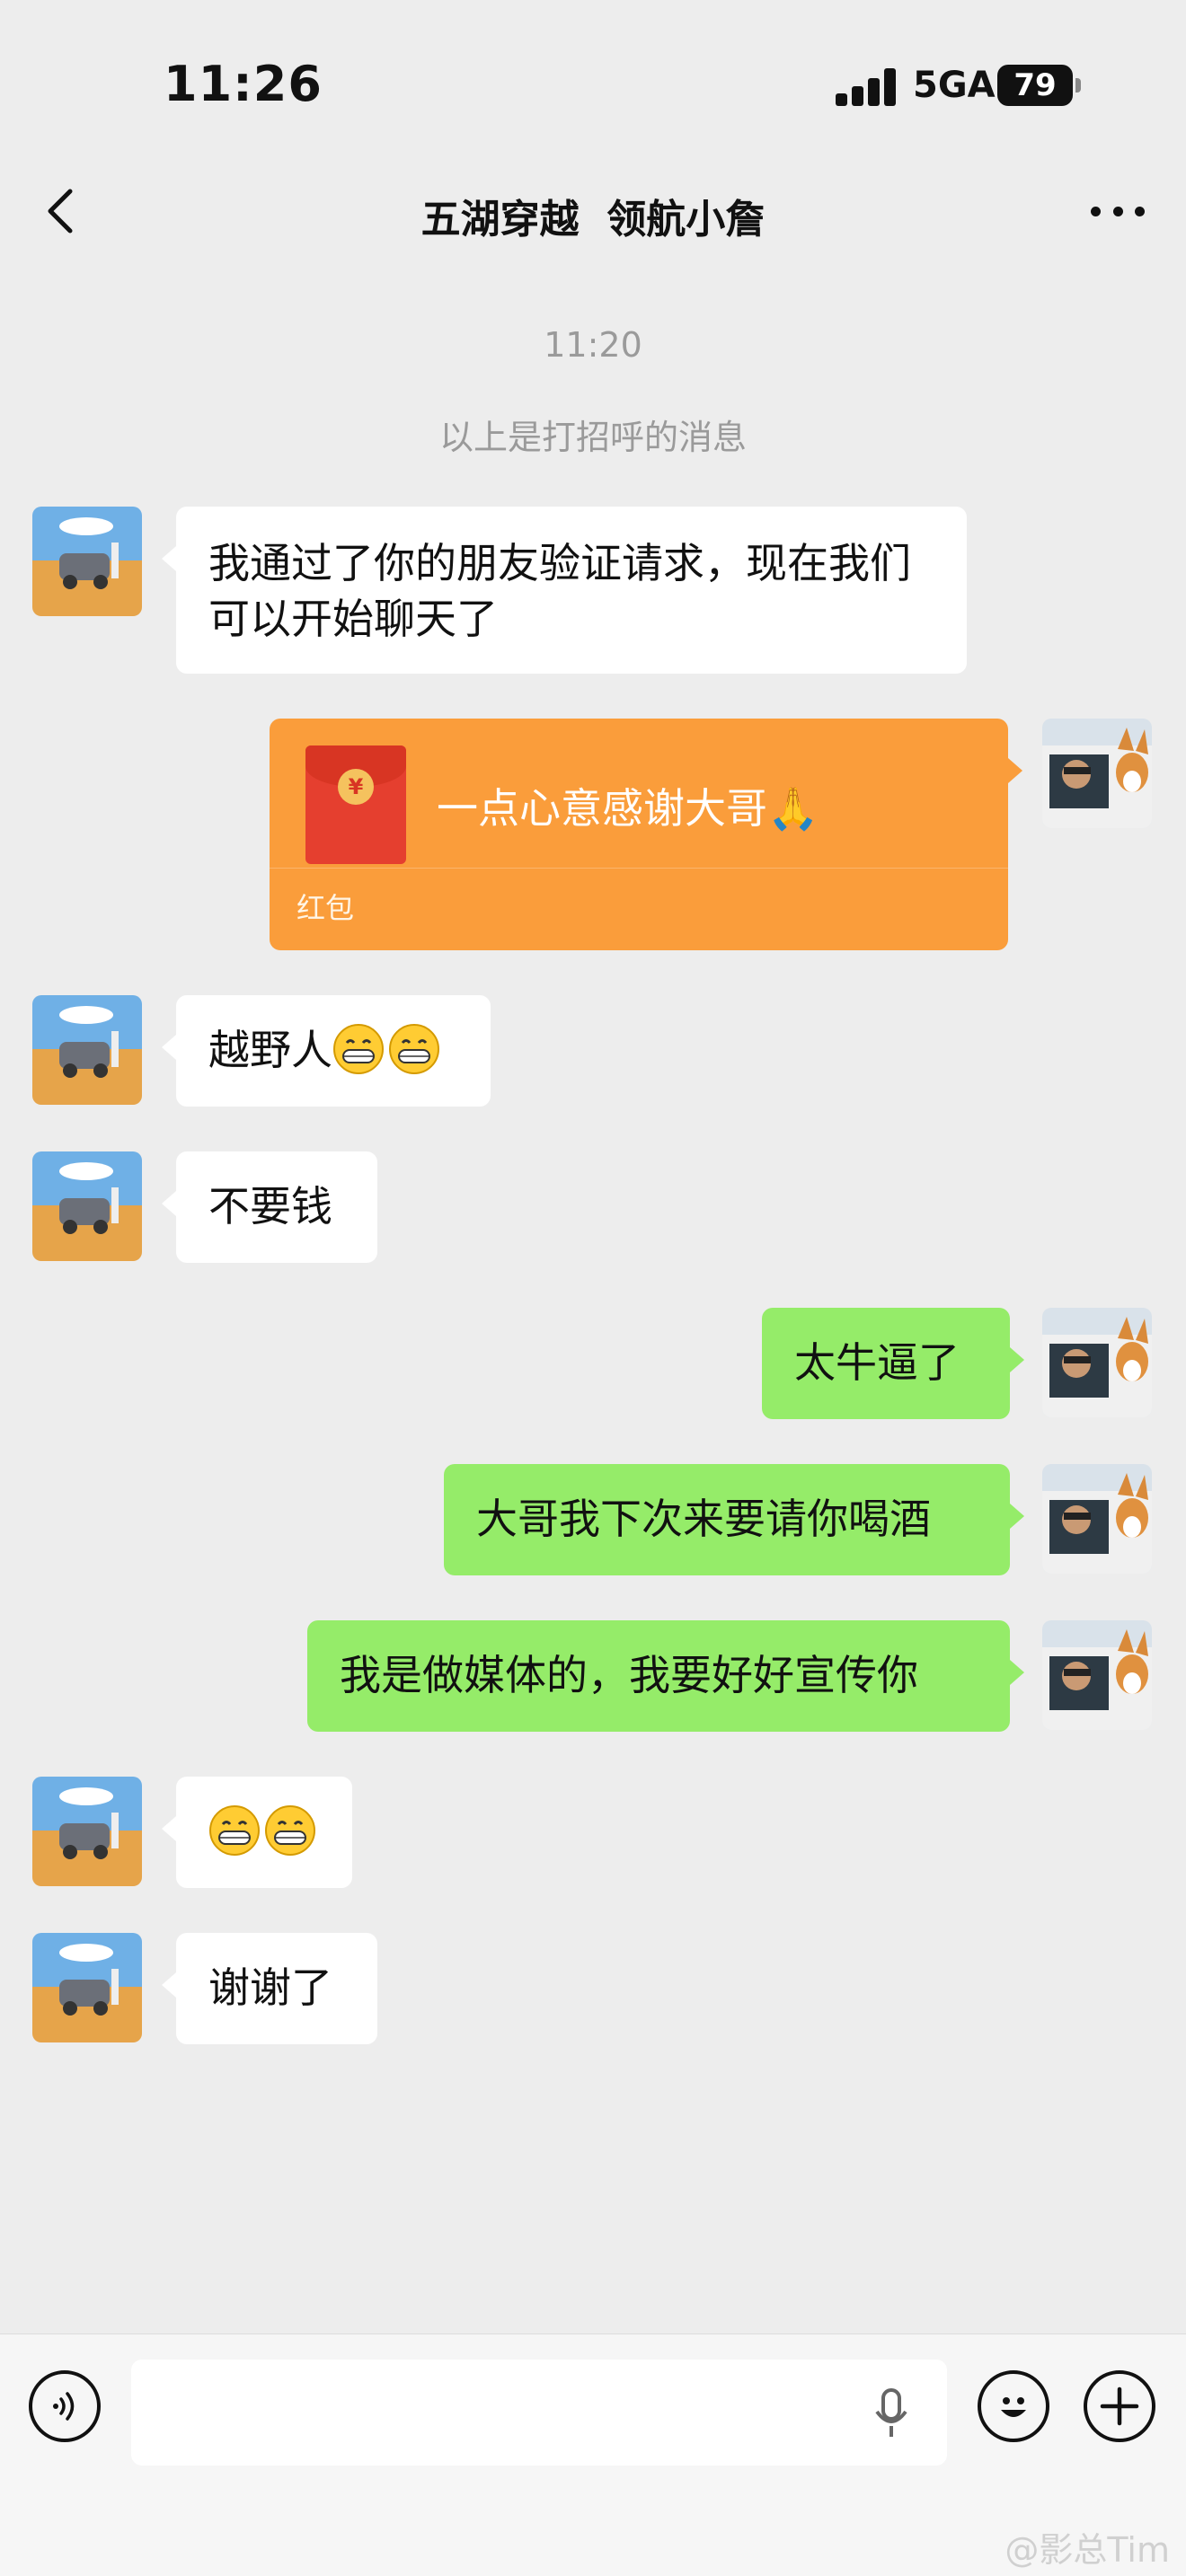 The height and width of the screenshot is (2576, 1186). What do you see at coordinates (891, 2413) in the screenshot?
I see `mic-icon` at bounding box center [891, 2413].